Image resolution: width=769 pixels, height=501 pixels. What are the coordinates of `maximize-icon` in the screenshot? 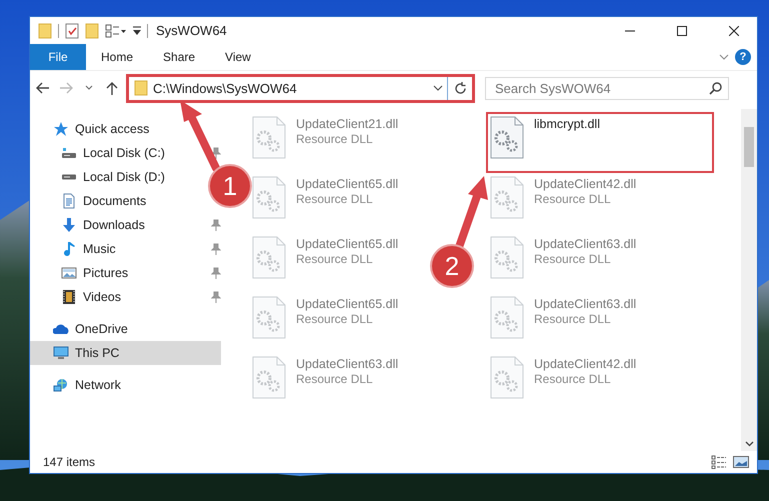 It's located at (682, 31).